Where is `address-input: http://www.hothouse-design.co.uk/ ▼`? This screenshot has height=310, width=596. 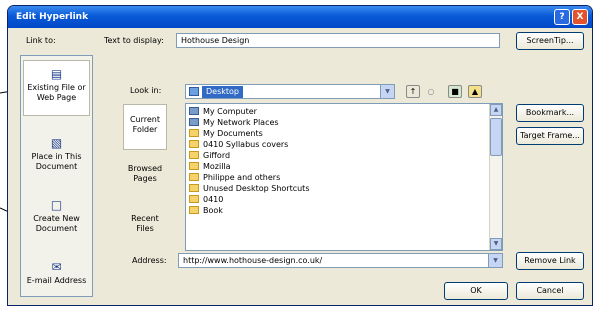
address-input: http://www.hothouse-design.co.uk/ ▼ is located at coordinates (340, 260).